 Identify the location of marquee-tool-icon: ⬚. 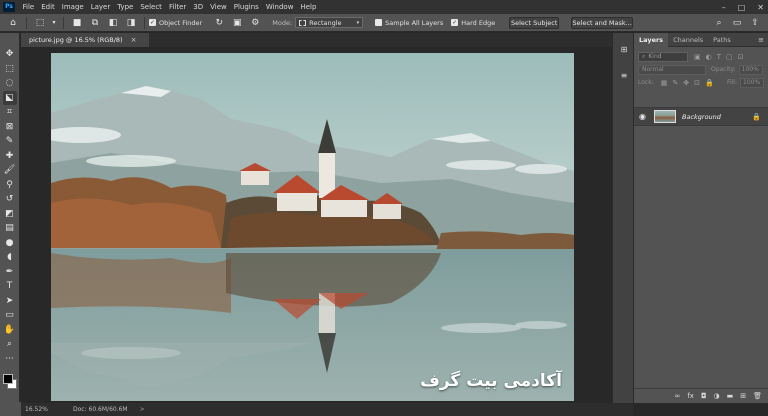
(10, 69).